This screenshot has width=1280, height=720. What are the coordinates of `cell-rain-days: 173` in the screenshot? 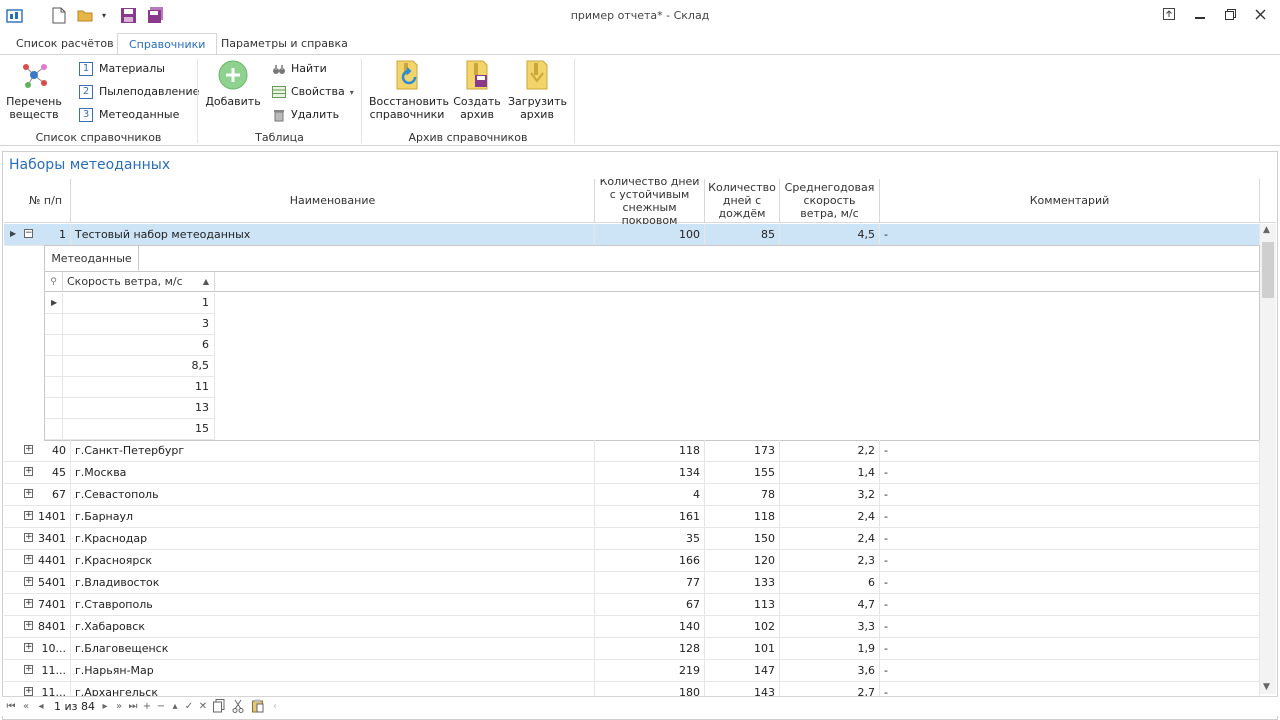 It's located at (742, 450).